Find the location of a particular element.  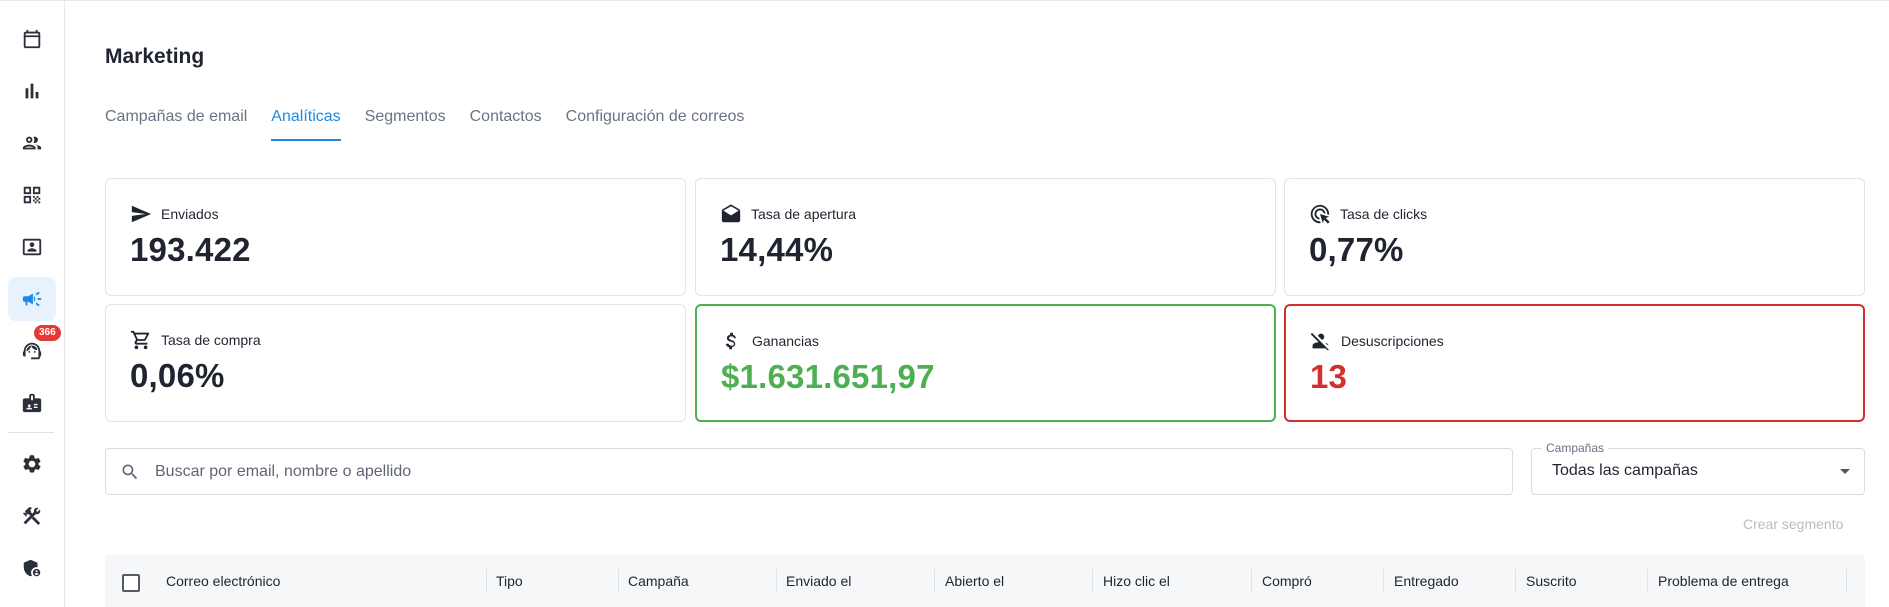

stat-label: Ganancias is located at coordinates (785, 341).